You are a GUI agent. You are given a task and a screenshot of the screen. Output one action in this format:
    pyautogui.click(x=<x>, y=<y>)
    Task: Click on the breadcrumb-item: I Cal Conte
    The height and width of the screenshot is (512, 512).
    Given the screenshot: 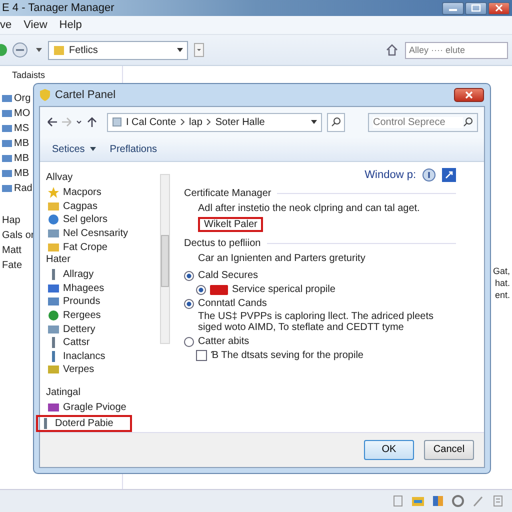 What is the action you would take?
    pyautogui.click(x=151, y=122)
    